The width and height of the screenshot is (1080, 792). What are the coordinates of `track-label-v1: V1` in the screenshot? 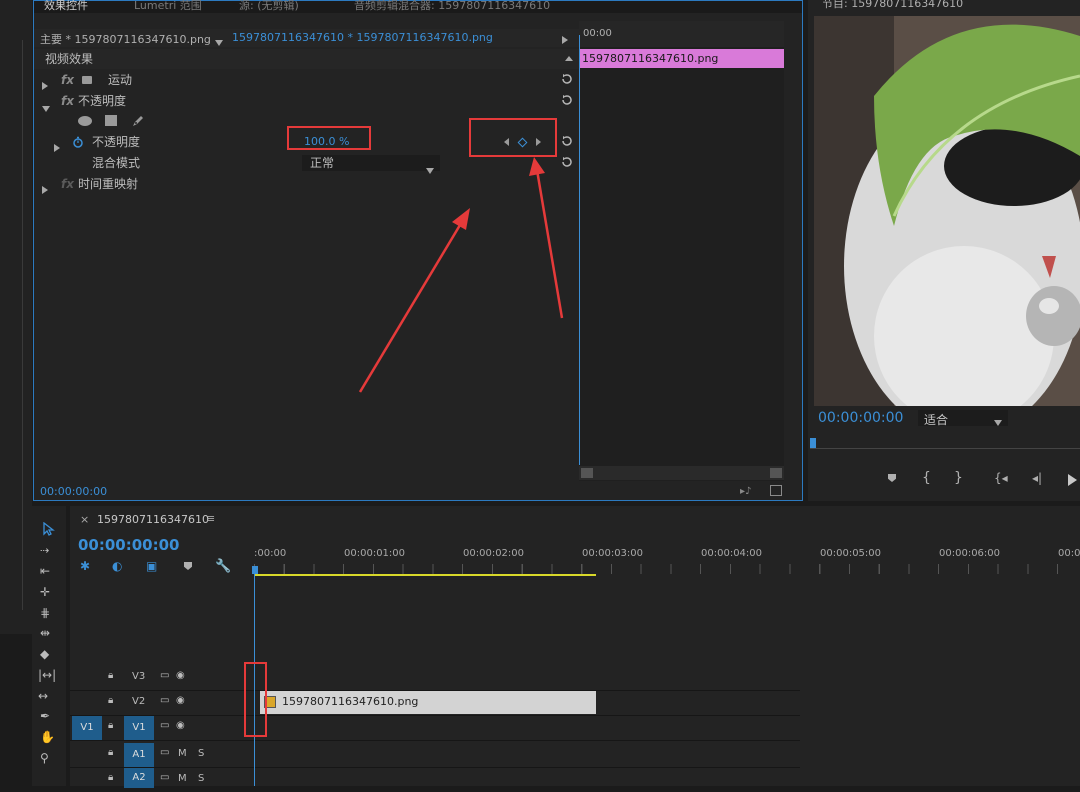 It's located at (139, 728).